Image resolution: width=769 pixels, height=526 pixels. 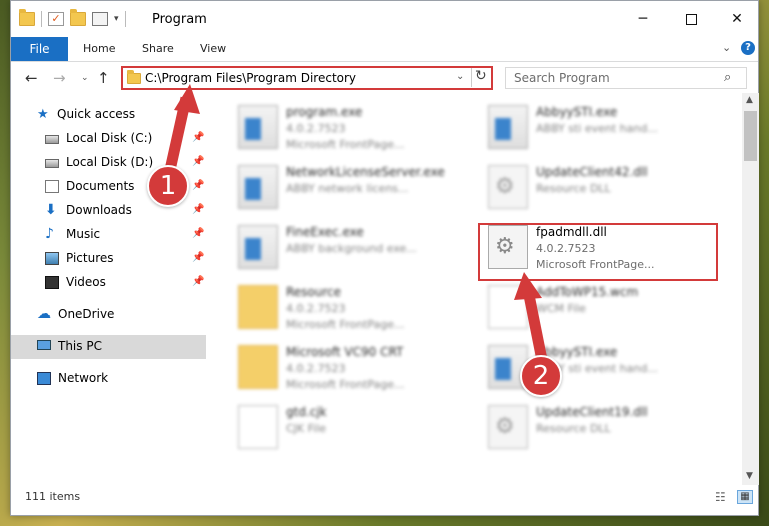 I want to click on arrow-2-head, so click(x=528, y=286).